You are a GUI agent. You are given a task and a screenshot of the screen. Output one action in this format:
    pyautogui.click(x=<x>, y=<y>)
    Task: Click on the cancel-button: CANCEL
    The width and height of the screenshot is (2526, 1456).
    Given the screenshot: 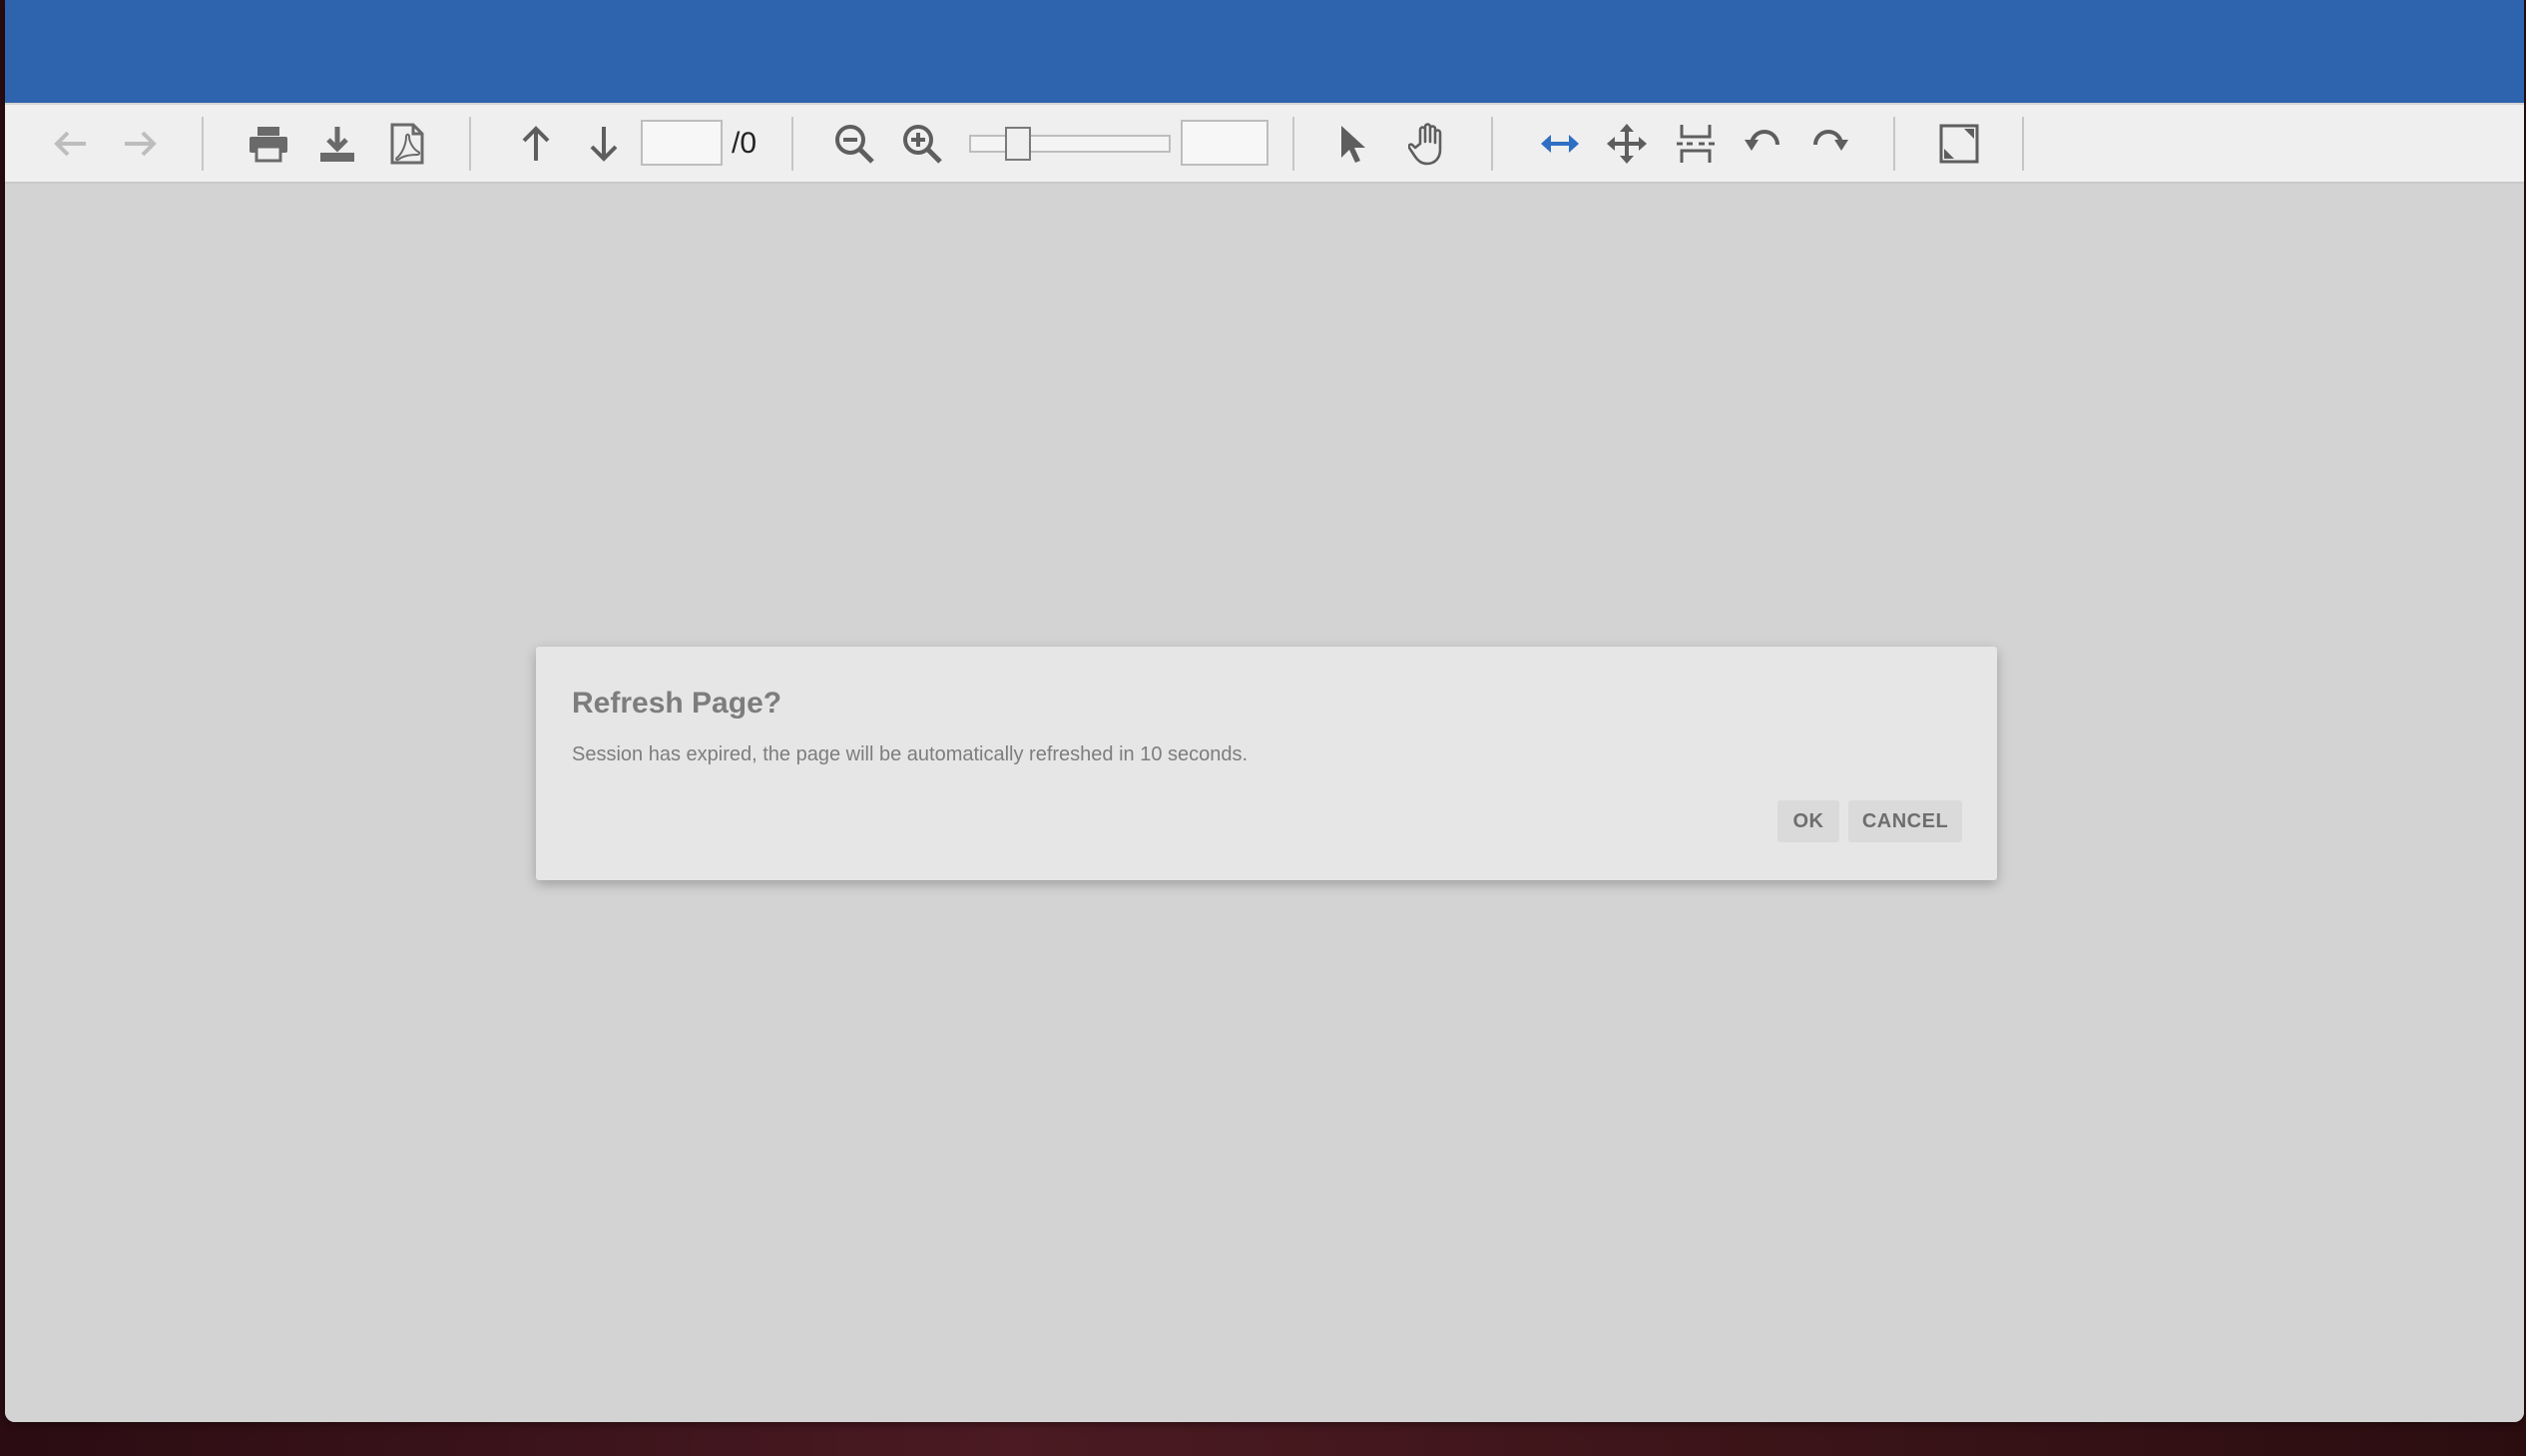 What is the action you would take?
    pyautogui.click(x=1905, y=821)
    